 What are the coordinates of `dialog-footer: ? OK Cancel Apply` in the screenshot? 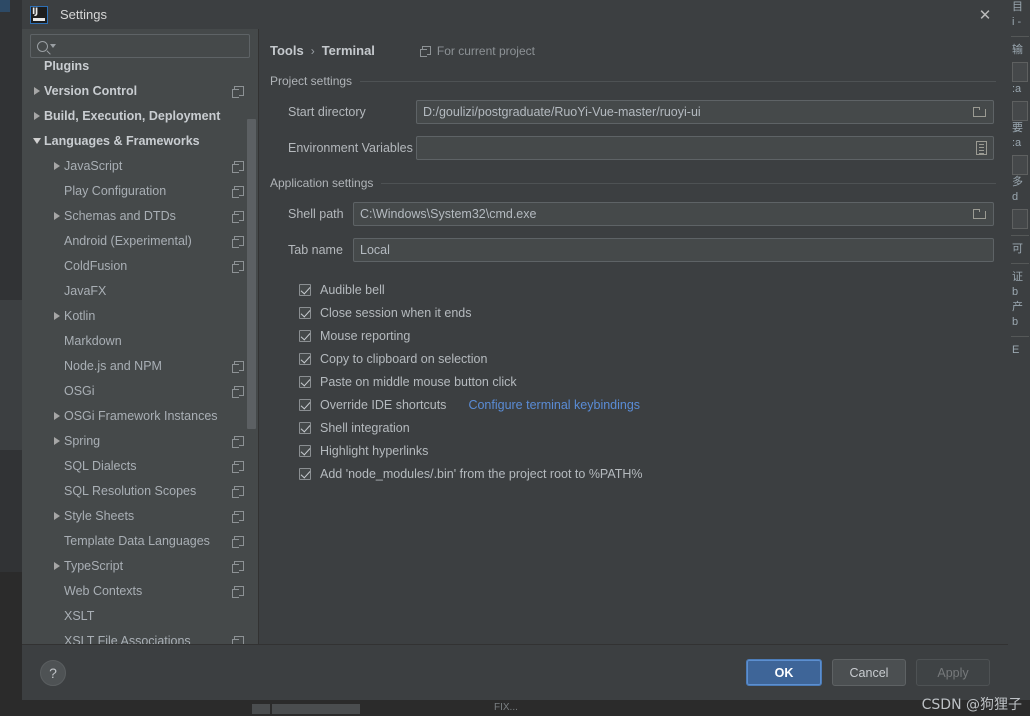 It's located at (515, 672).